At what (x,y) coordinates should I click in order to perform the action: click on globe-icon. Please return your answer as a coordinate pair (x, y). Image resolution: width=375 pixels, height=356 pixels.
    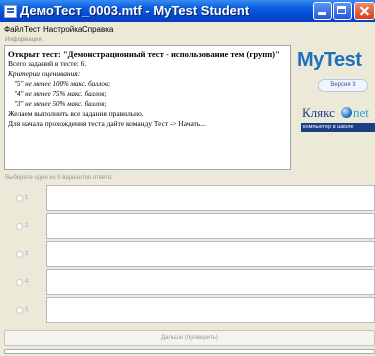
    Looking at the image, I should click on (346, 112).